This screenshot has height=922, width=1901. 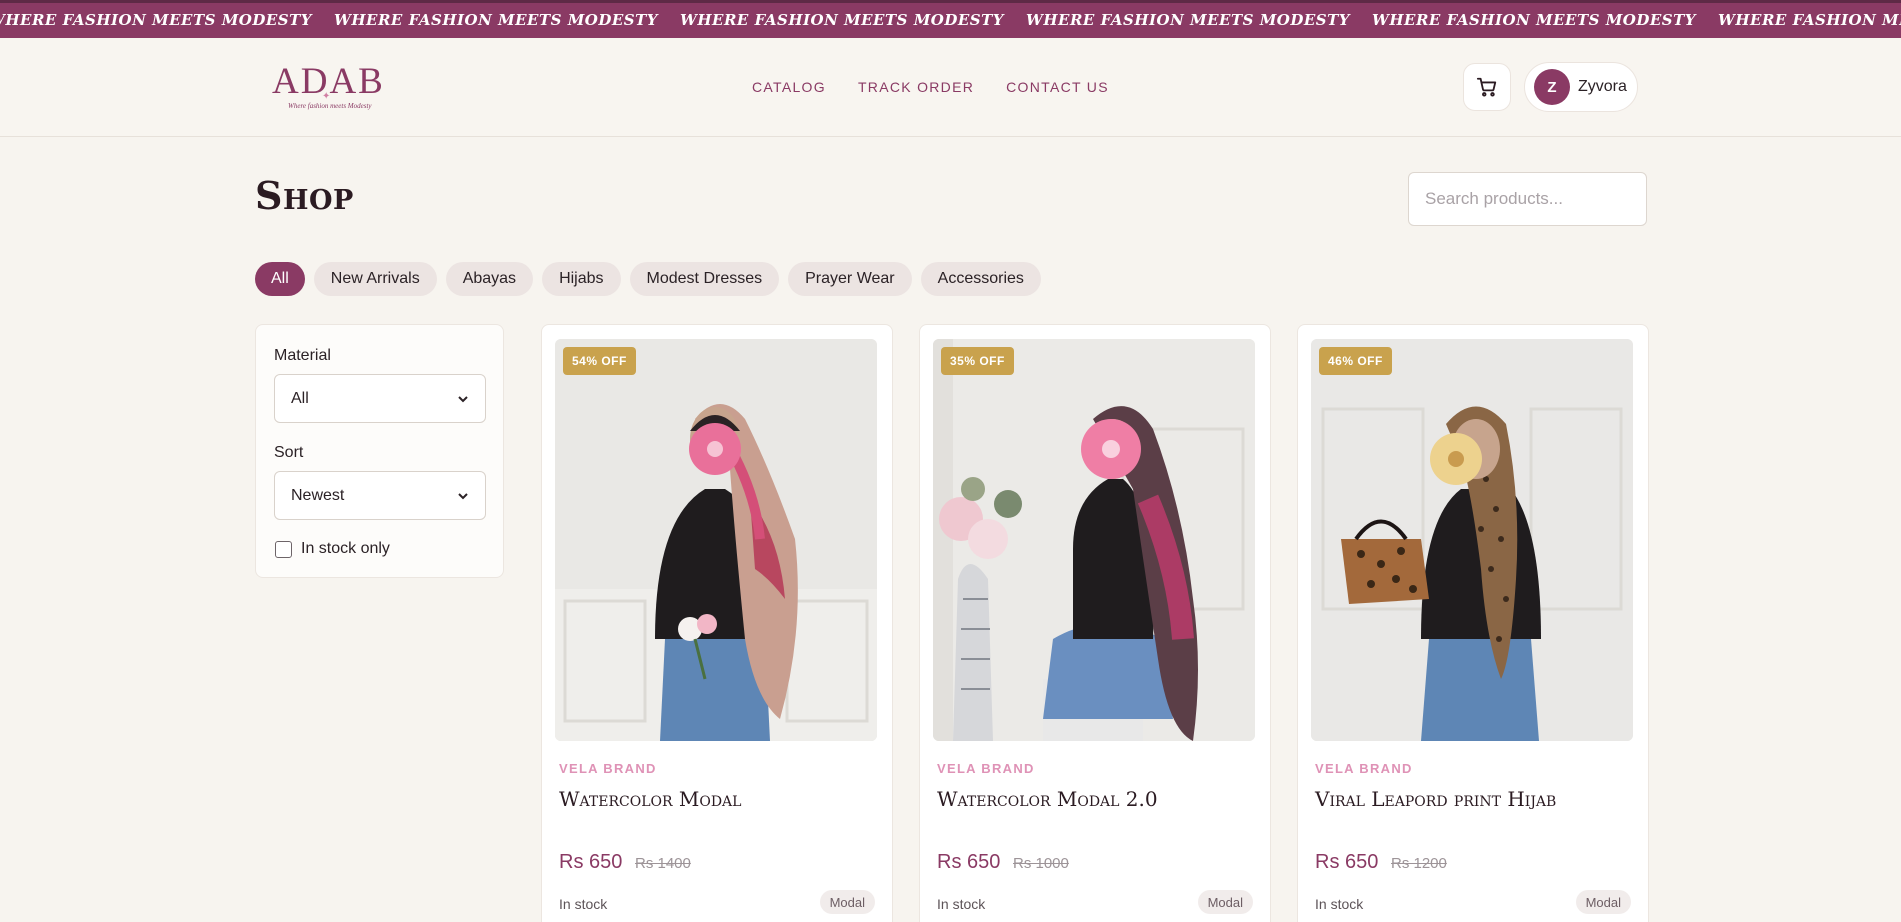 I want to click on cart-icon, so click(x=1486, y=87).